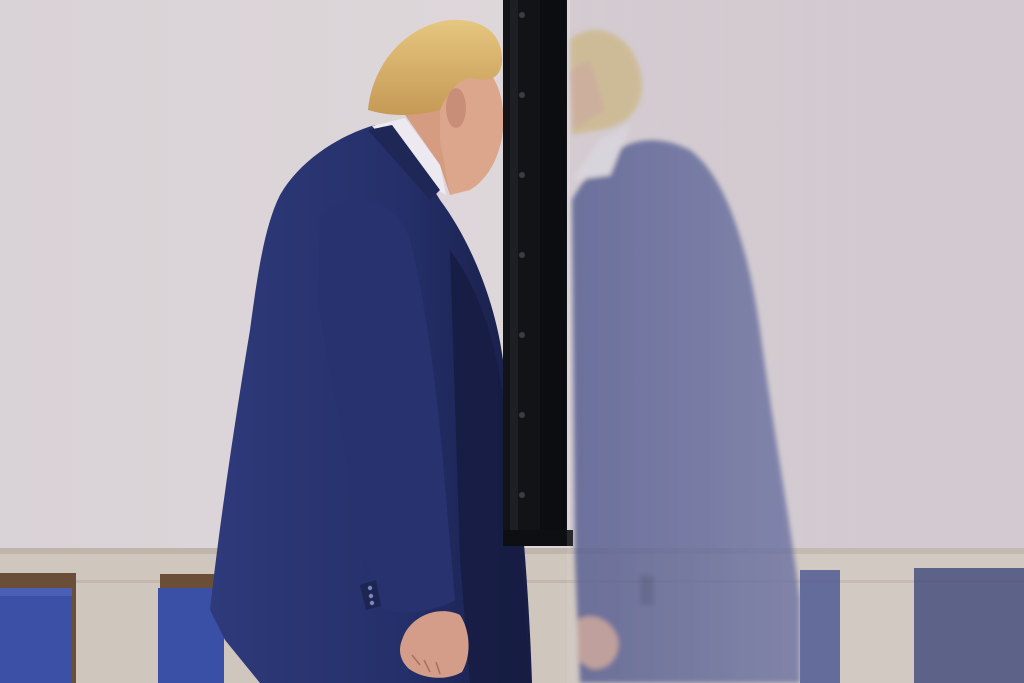  What do you see at coordinates (456, 108) in the screenshot?
I see `ear` at bounding box center [456, 108].